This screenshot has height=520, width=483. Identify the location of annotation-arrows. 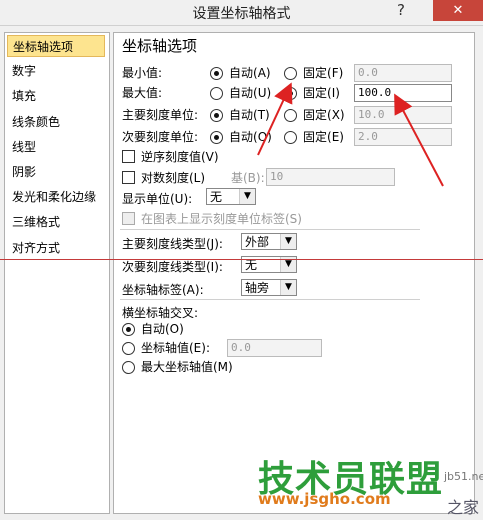
(350, 134).